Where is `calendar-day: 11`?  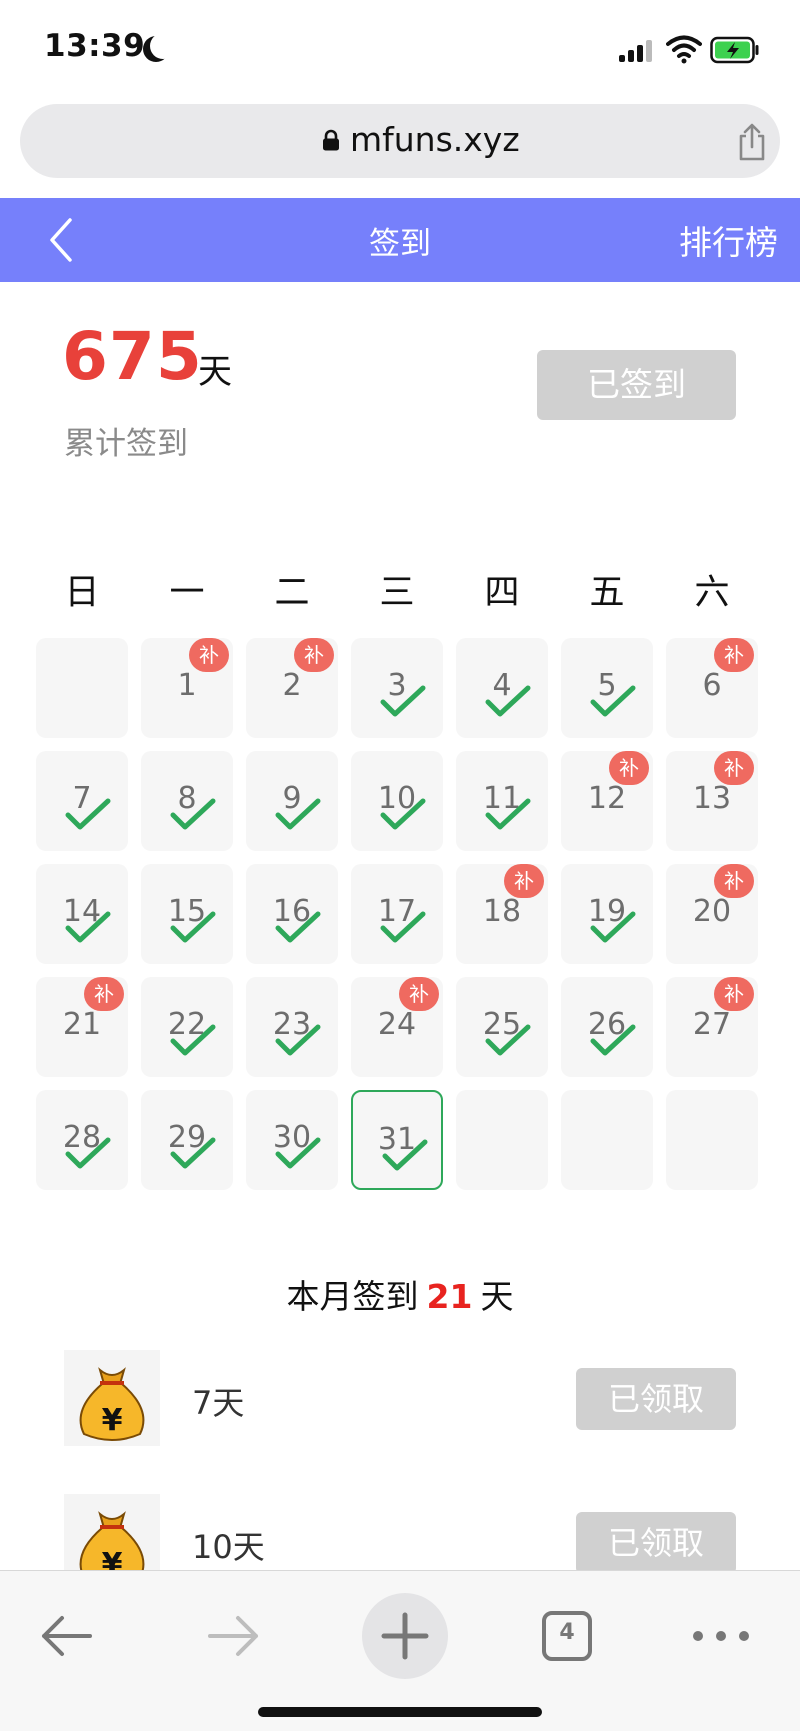
calendar-day: 11 is located at coordinates (502, 801).